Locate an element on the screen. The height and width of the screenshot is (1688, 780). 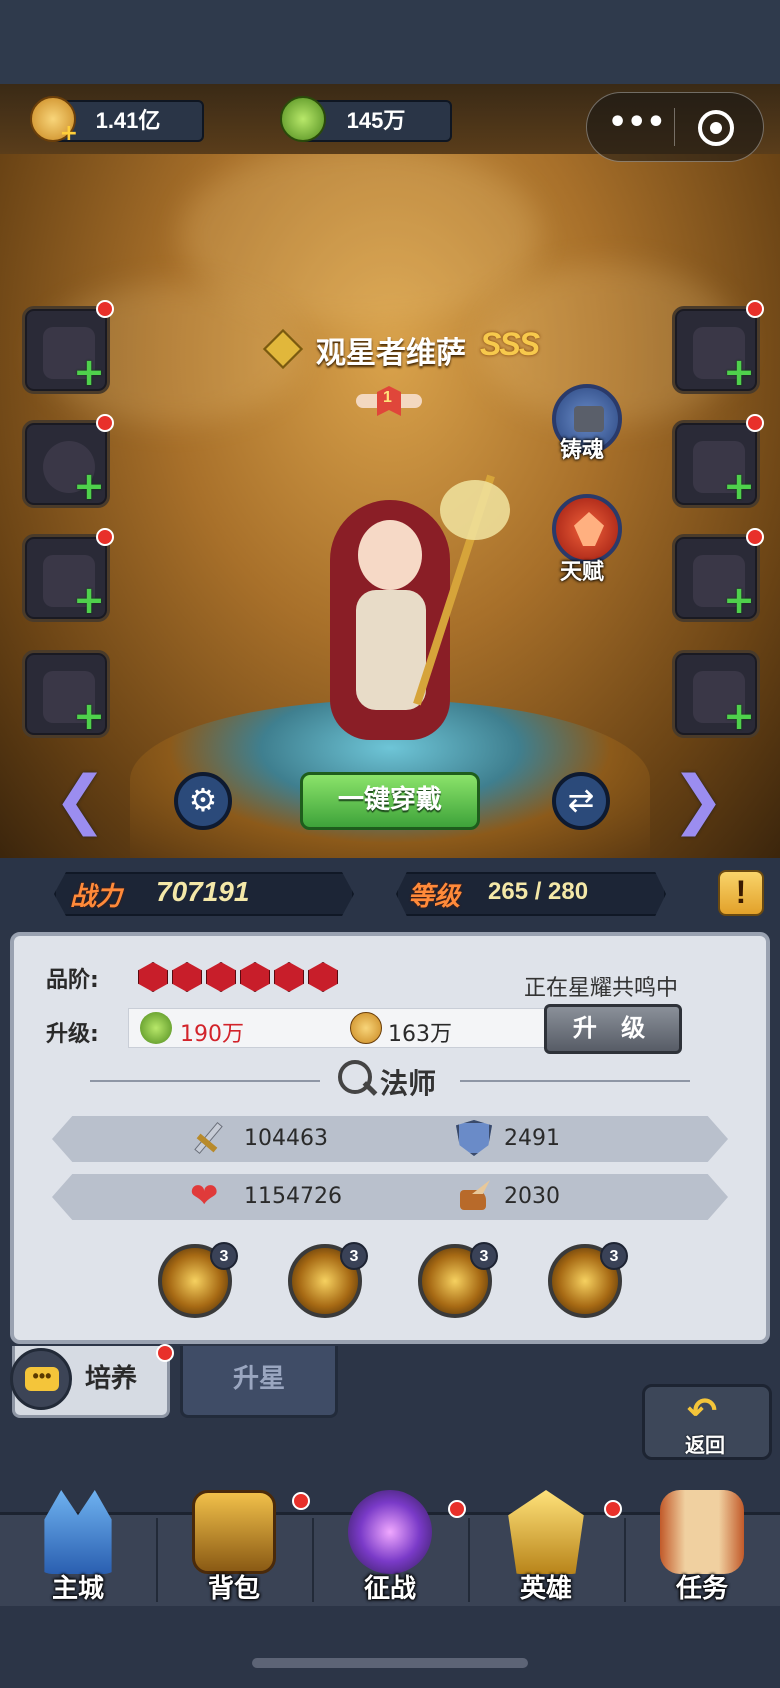
ability-2: 3 is located at coordinates (328, 1280).